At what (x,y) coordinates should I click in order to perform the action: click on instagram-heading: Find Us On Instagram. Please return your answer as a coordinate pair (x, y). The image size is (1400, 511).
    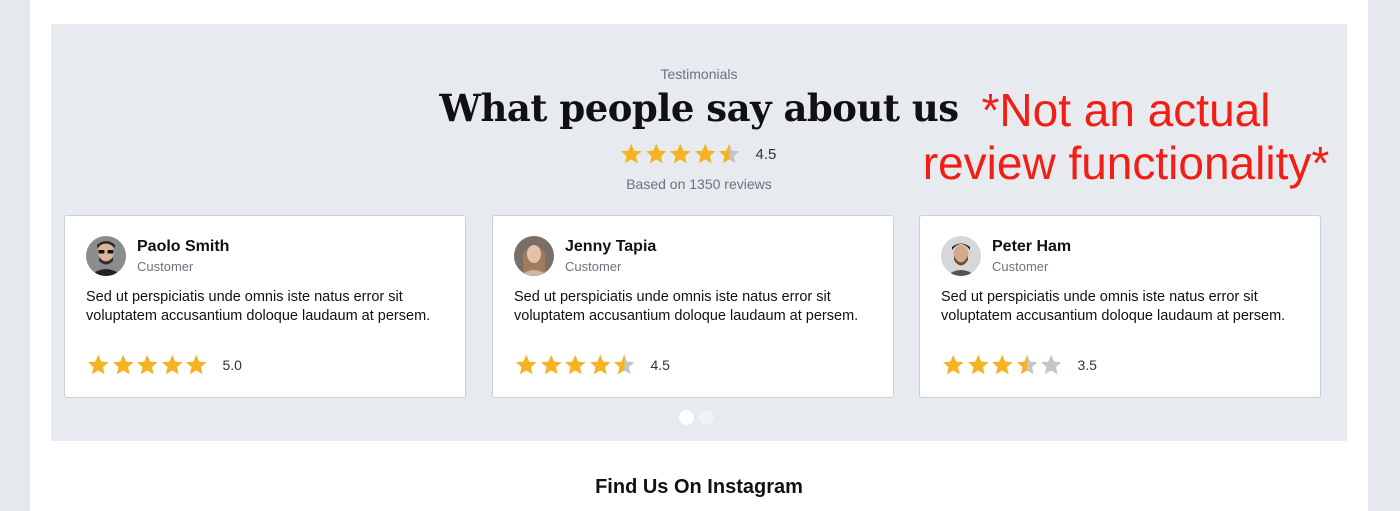
    Looking at the image, I should click on (699, 487).